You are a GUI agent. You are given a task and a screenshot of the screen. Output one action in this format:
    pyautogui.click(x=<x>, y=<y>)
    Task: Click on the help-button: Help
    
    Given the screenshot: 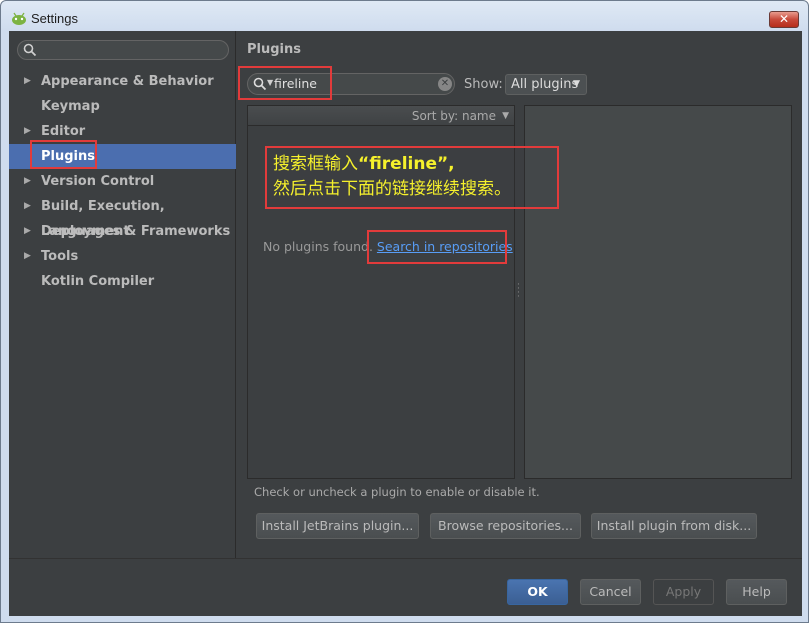 What is the action you would take?
    pyautogui.click(x=756, y=592)
    